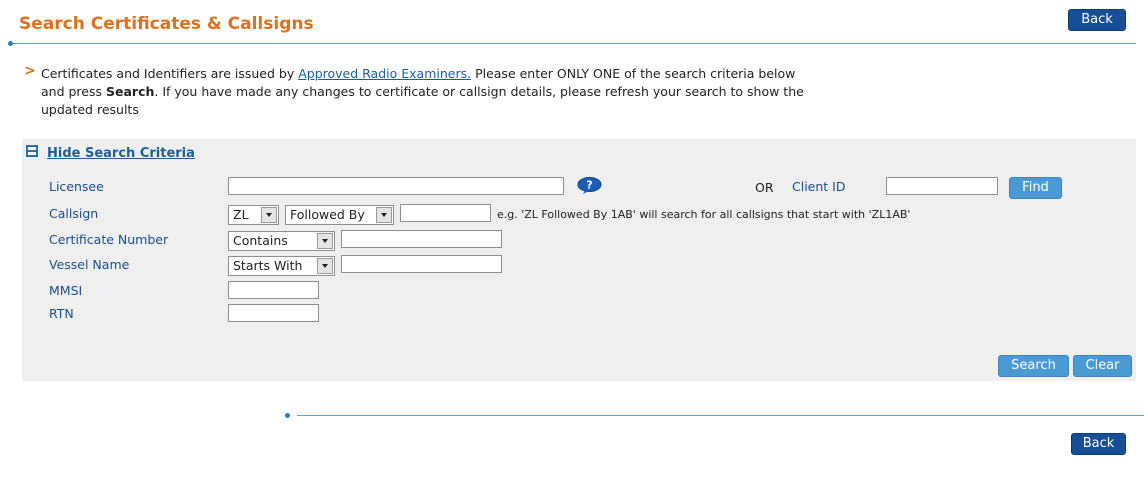 The height and width of the screenshot is (479, 1144). I want to click on header-divider, so click(573, 43).